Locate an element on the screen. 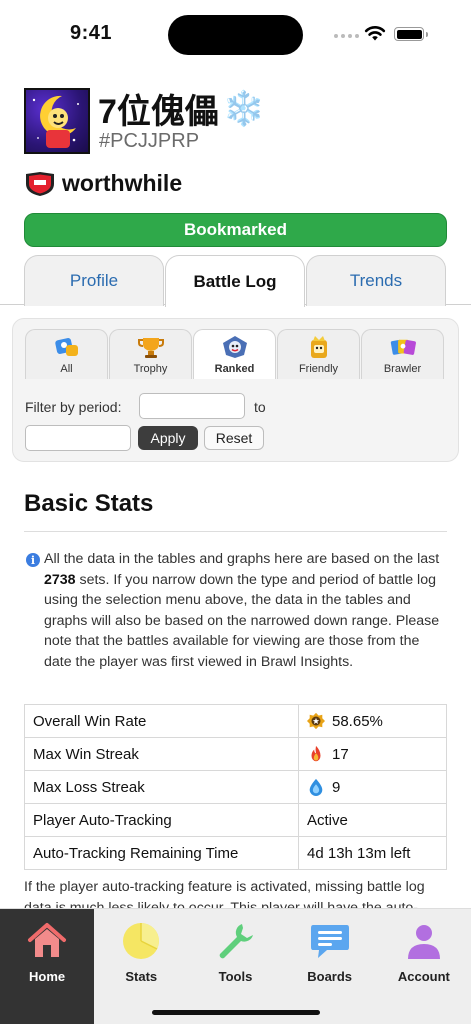 Image resolution: width=471 pixels, height=1024 pixels. table-row: Max Loss Streak 9 is located at coordinates (235, 787).